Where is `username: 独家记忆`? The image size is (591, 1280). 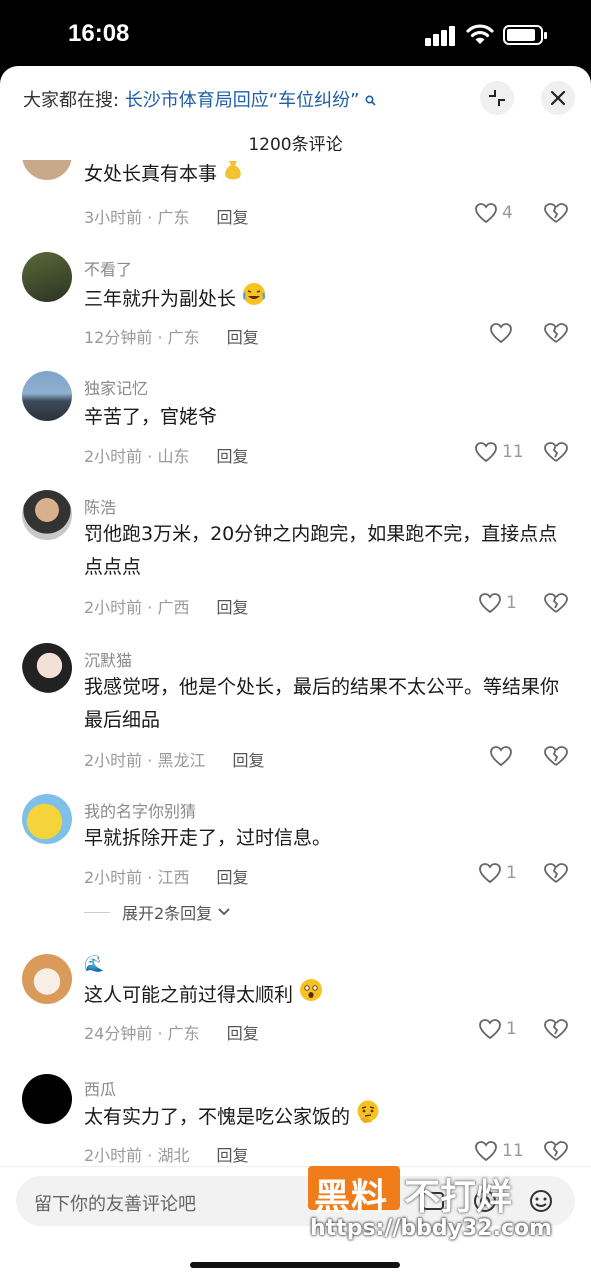 username: 独家记忆 is located at coordinates (116, 387).